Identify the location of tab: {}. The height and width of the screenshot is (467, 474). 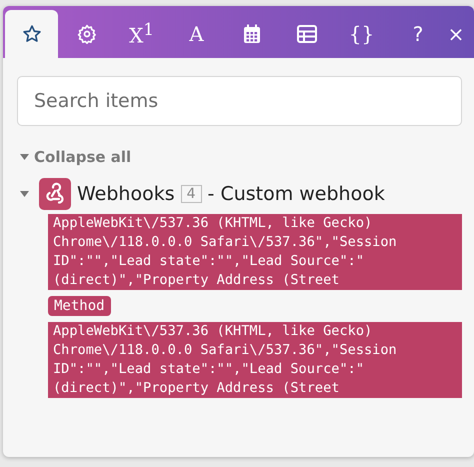
(361, 34).